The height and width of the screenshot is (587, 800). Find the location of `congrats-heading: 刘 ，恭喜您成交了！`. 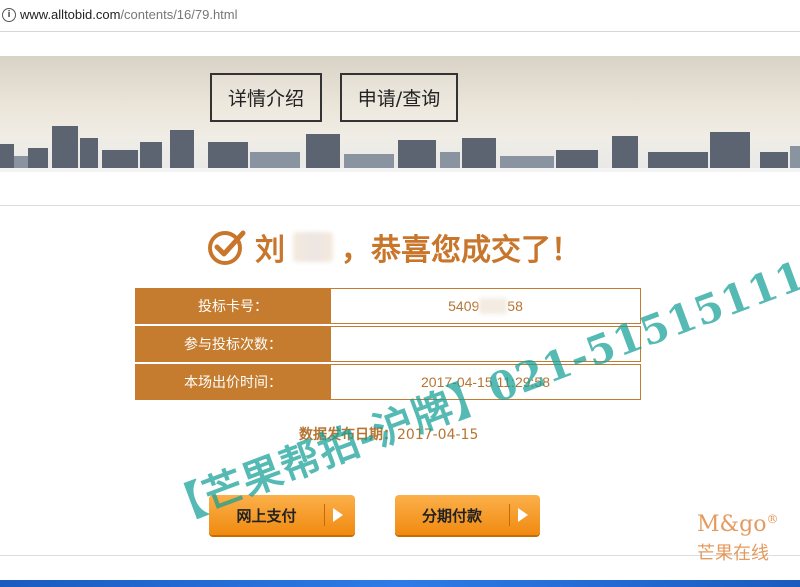

congrats-heading: 刘 ，恭喜您成交了！ is located at coordinates (394, 247).